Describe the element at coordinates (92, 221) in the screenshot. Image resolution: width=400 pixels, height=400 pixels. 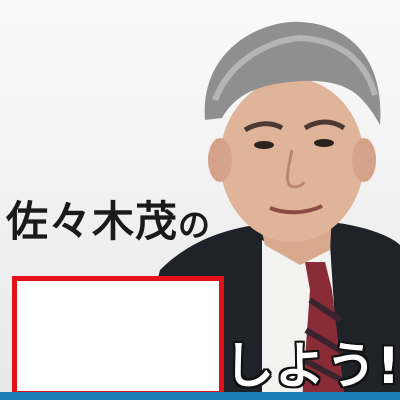
I see `headline-name: 佐々木茂` at that location.